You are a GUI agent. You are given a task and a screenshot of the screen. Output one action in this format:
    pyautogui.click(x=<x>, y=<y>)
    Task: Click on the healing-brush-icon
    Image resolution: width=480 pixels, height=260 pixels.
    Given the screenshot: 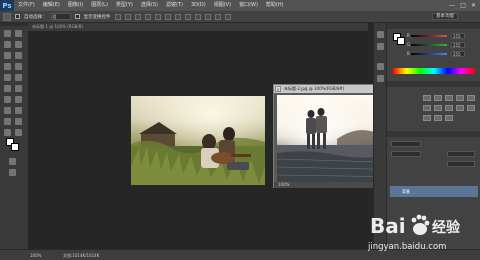 What is the action you would take?
    pyautogui.click(x=7, y=66)
    